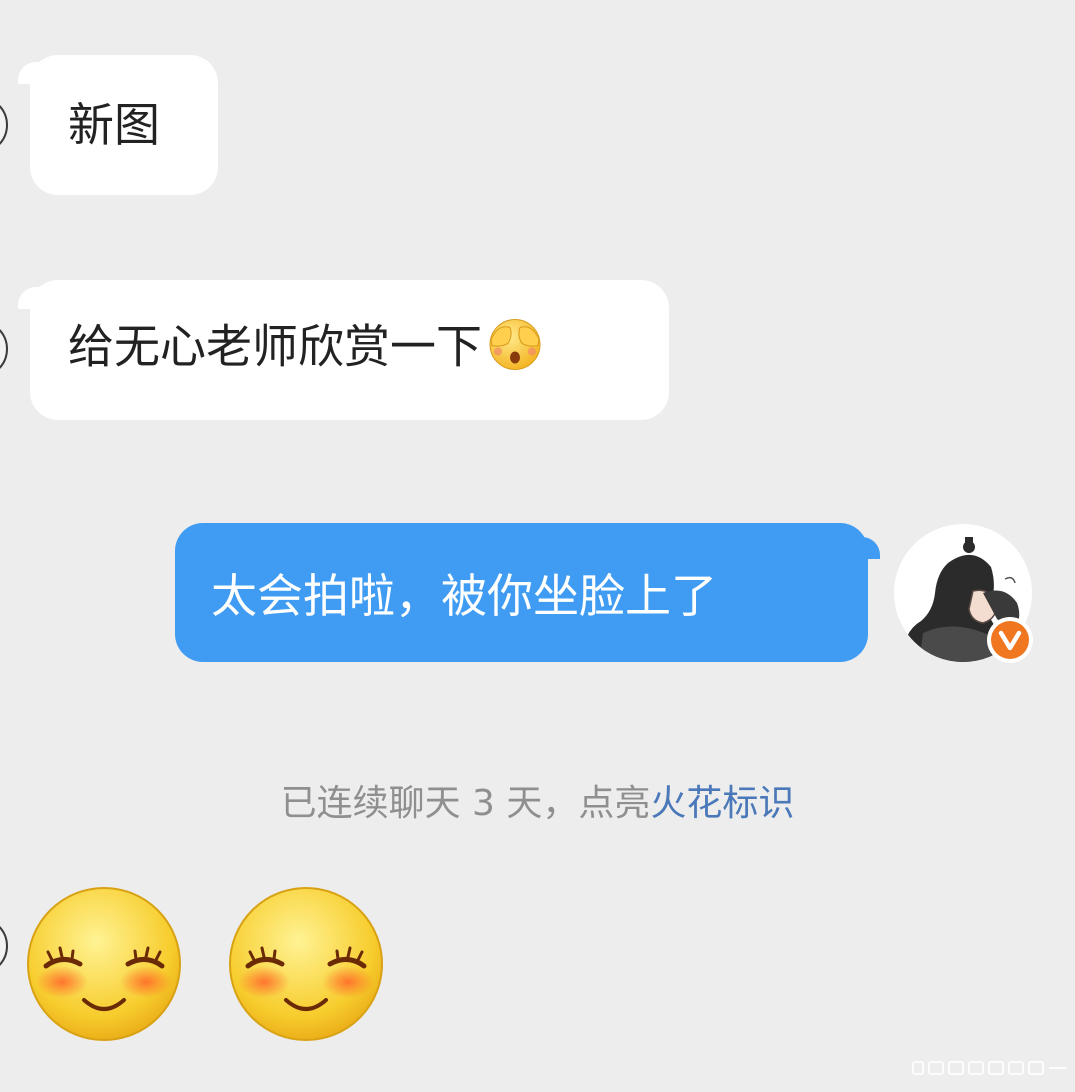 The image size is (1075, 1092). I want to click on my-avatar, so click(963, 593).